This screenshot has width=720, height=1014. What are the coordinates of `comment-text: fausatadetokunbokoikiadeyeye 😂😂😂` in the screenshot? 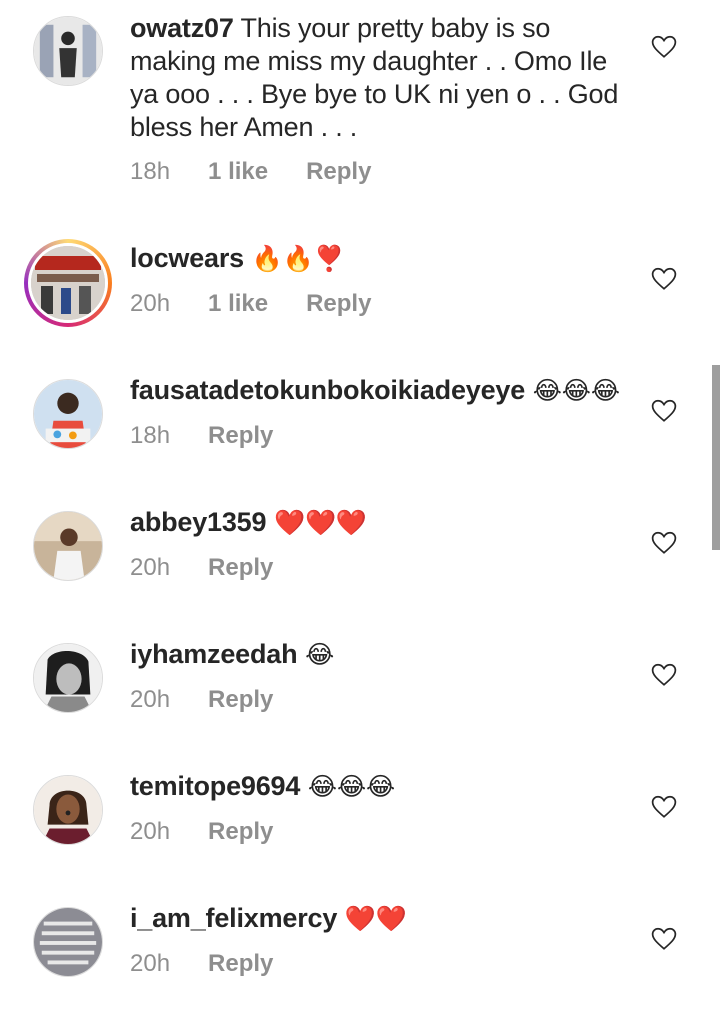 It's located at (380, 390).